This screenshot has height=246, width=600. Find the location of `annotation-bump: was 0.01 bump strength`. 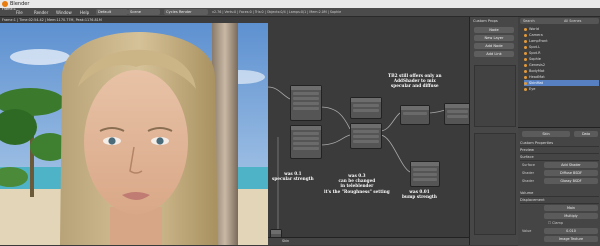

annotation-bump: was 0.01 bump strength is located at coordinates (419, 194).